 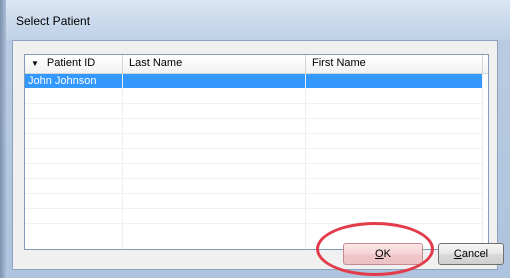 What do you see at coordinates (35, 63) in the screenshot?
I see `sort-descending-icon: ▼` at bounding box center [35, 63].